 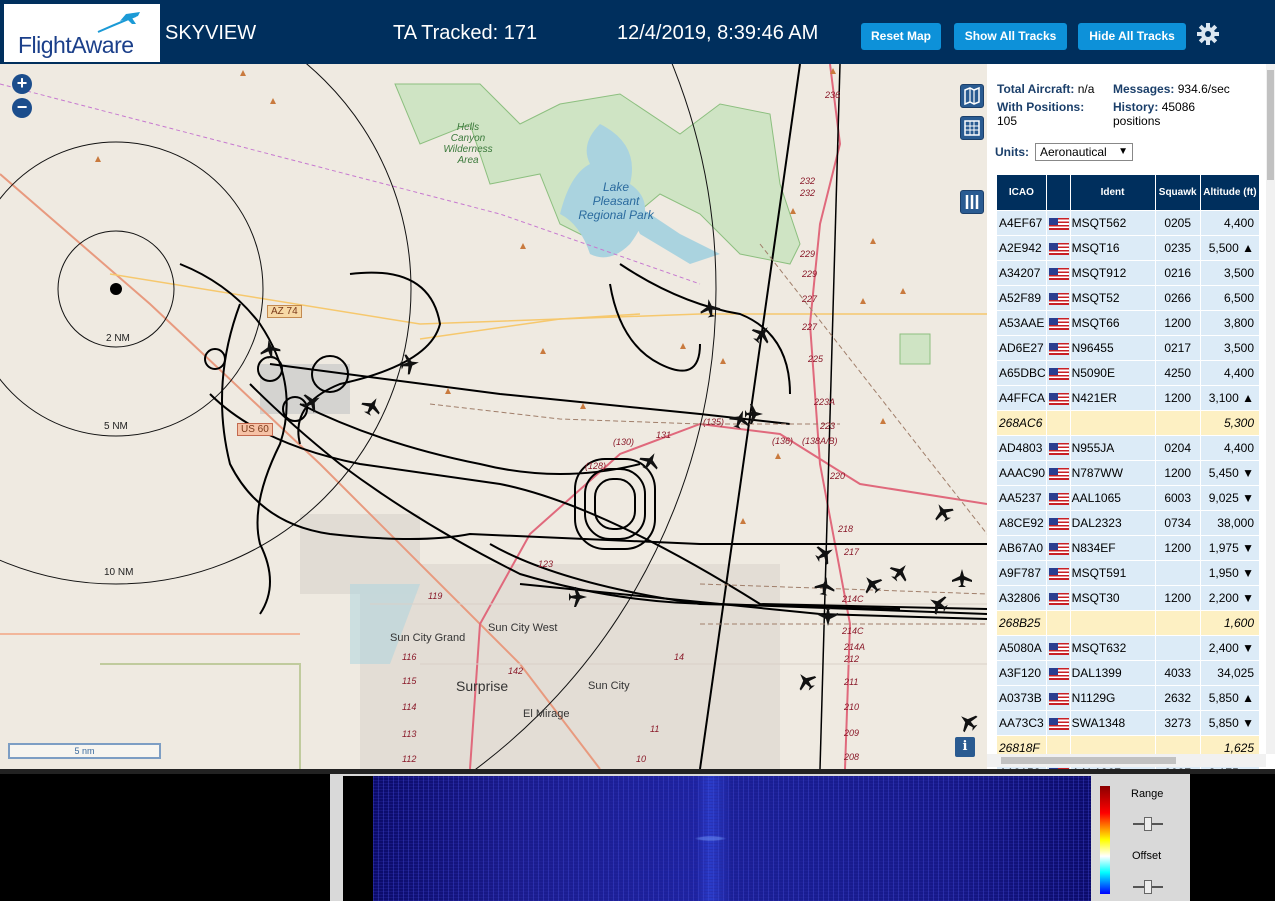 I want to click on zoom-out-button: −, so click(x=22, y=108).